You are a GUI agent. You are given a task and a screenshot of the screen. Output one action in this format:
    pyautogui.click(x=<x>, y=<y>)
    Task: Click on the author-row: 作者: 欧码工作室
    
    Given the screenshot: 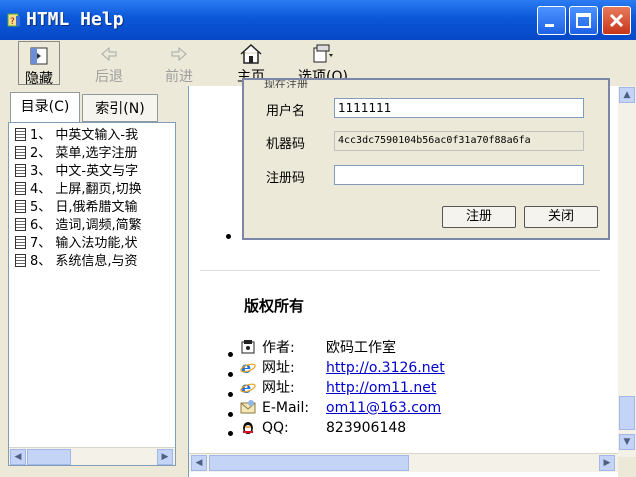 What is the action you would take?
    pyautogui.click(x=318, y=348)
    